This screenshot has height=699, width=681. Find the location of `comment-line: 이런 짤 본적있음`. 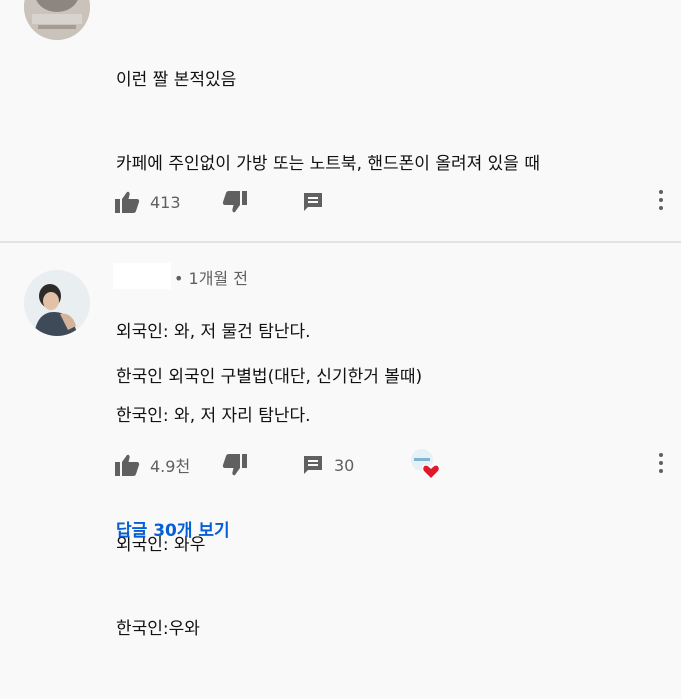

comment-line: 이런 짤 본적있음 is located at coordinates (176, 80).